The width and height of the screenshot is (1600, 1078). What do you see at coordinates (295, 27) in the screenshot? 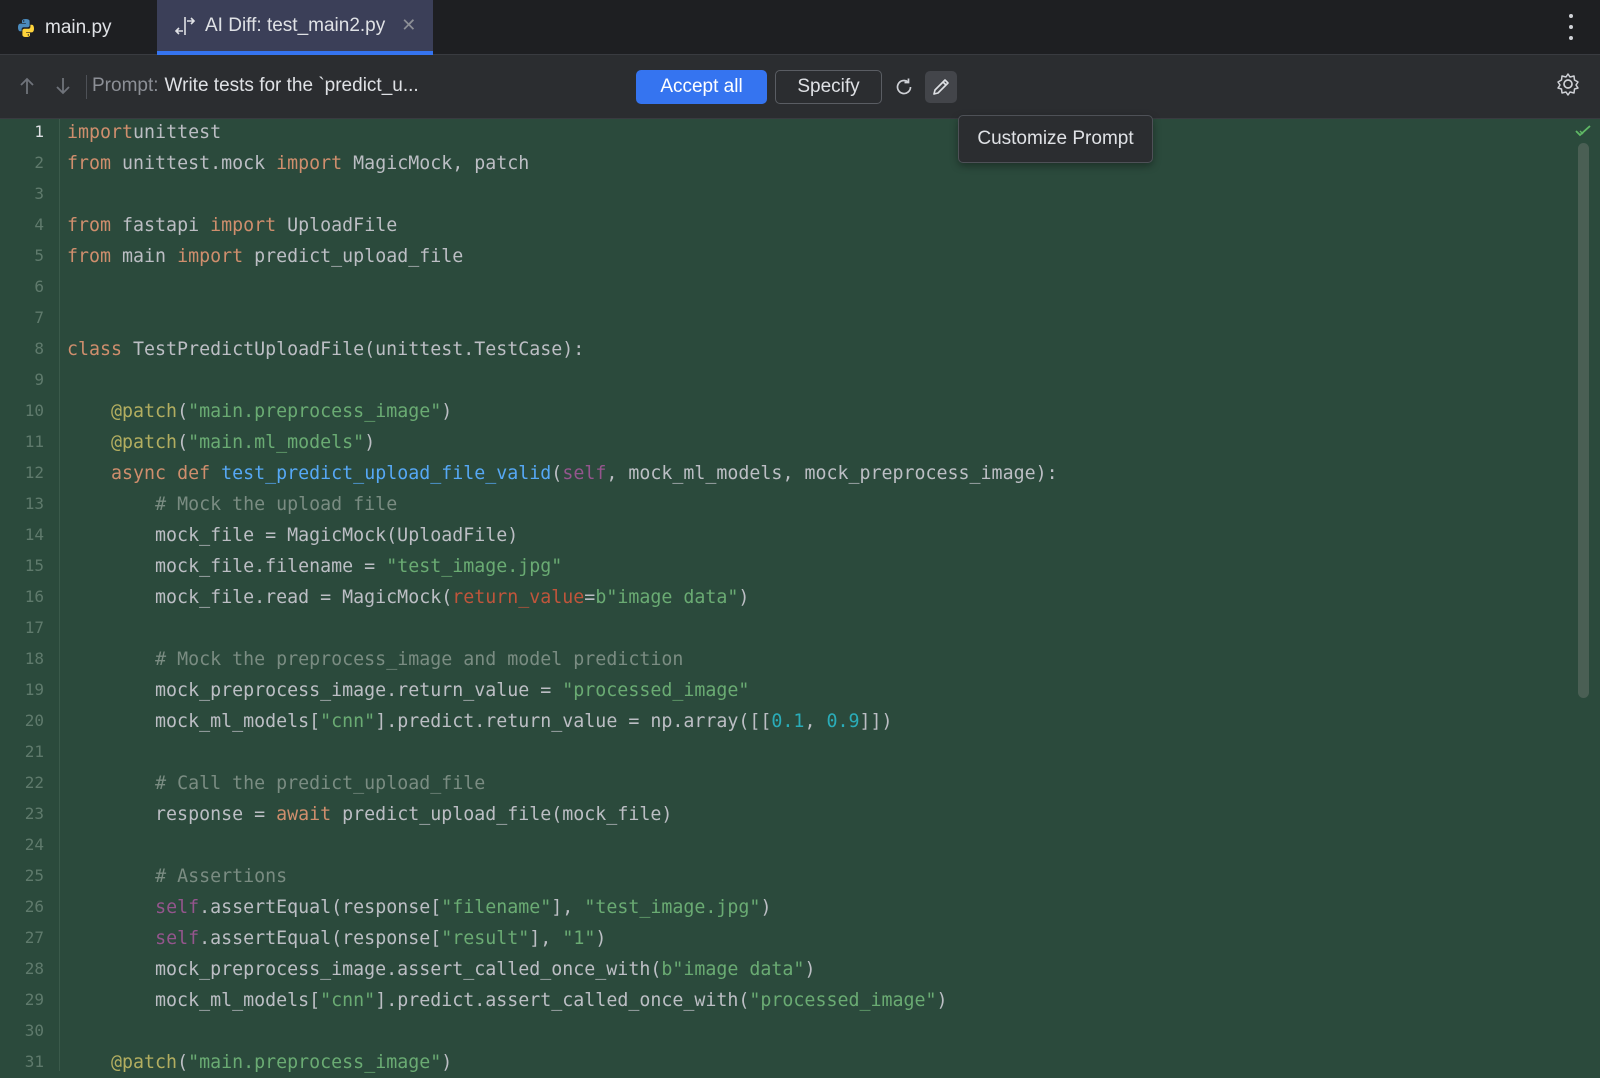
I see `tab-ai-diff: AI Diff: test_main2.py ✕` at bounding box center [295, 27].